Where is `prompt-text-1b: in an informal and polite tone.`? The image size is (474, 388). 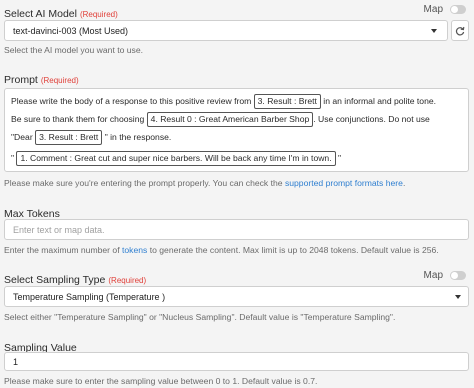 prompt-text-1b: in an informal and polite tone. is located at coordinates (380, 101).